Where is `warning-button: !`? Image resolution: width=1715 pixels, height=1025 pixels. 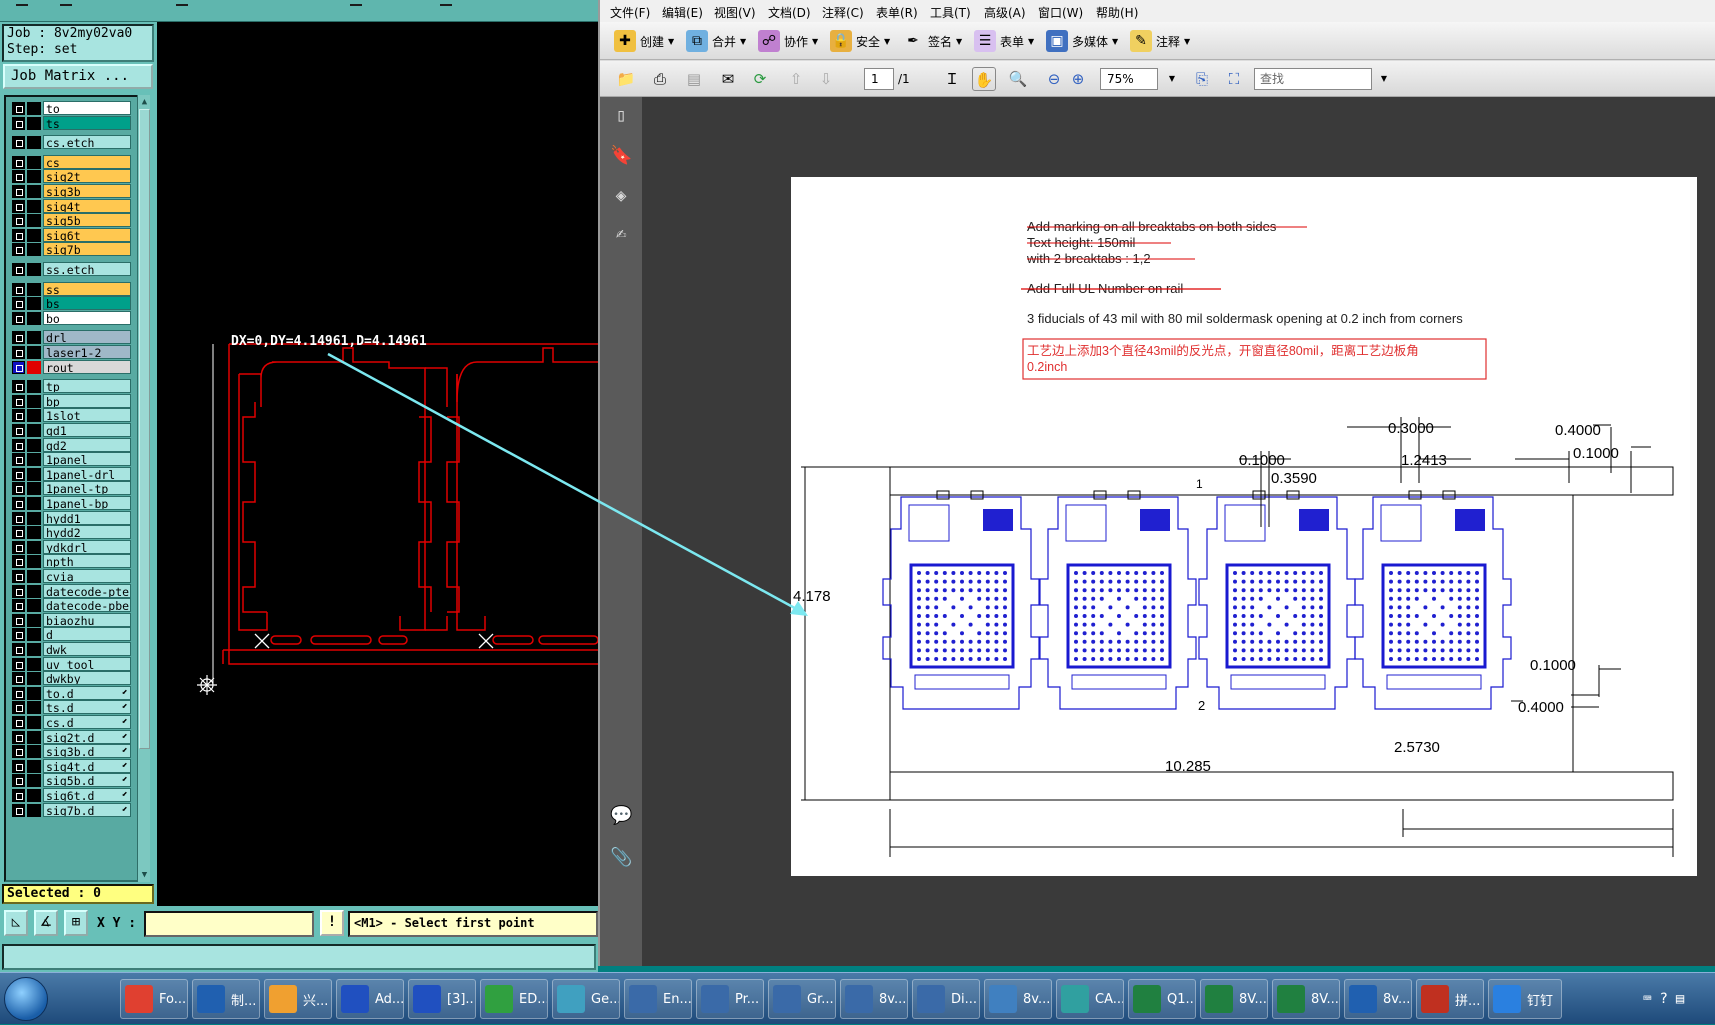
warning-button: ! is located at coordinates (332, 923).